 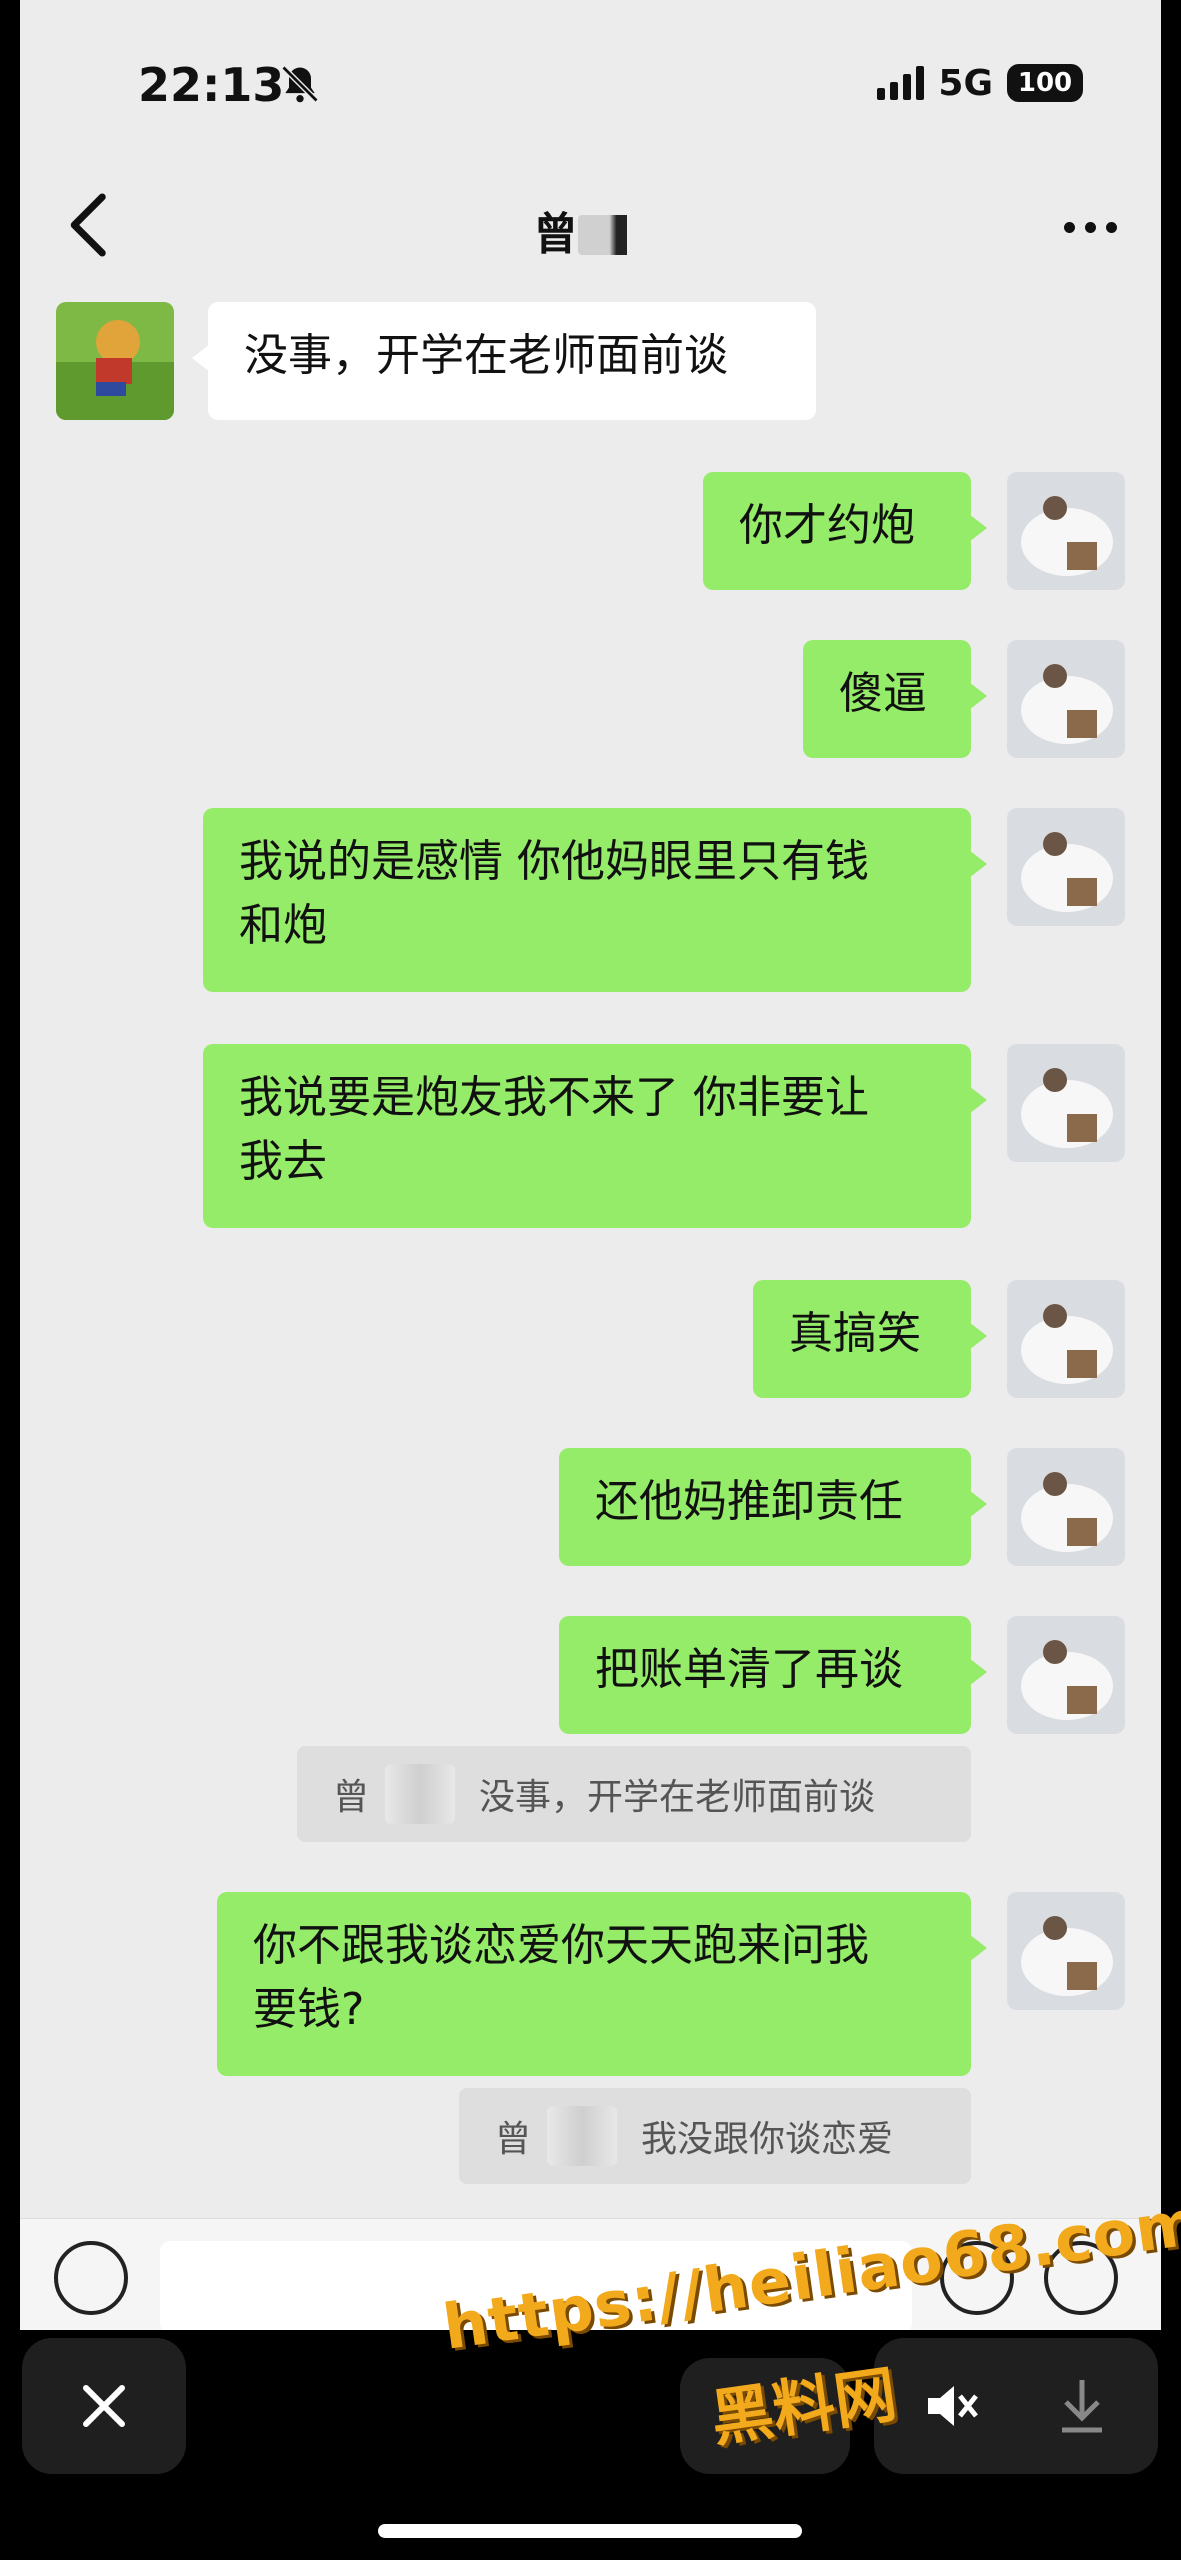 What do you see at coordinates (895, 699) in the screenshot?
I see `message-bubble-sent: 傻逼` at bounding box center [895, 699].